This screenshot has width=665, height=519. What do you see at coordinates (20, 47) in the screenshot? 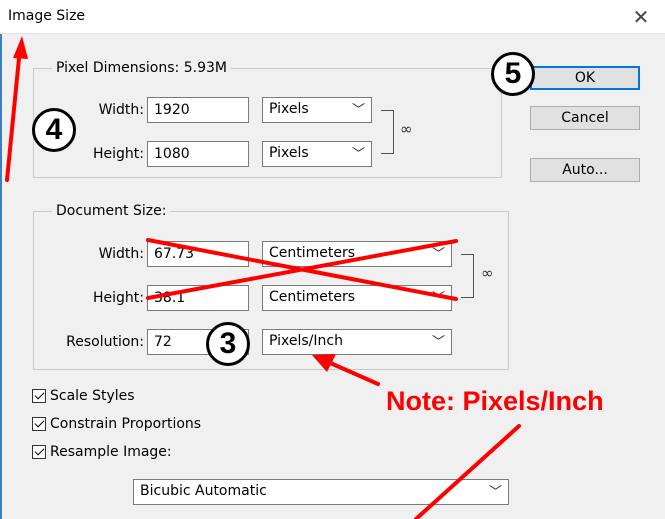
I see `title-arrow-head` at bounding box center [20, 47].